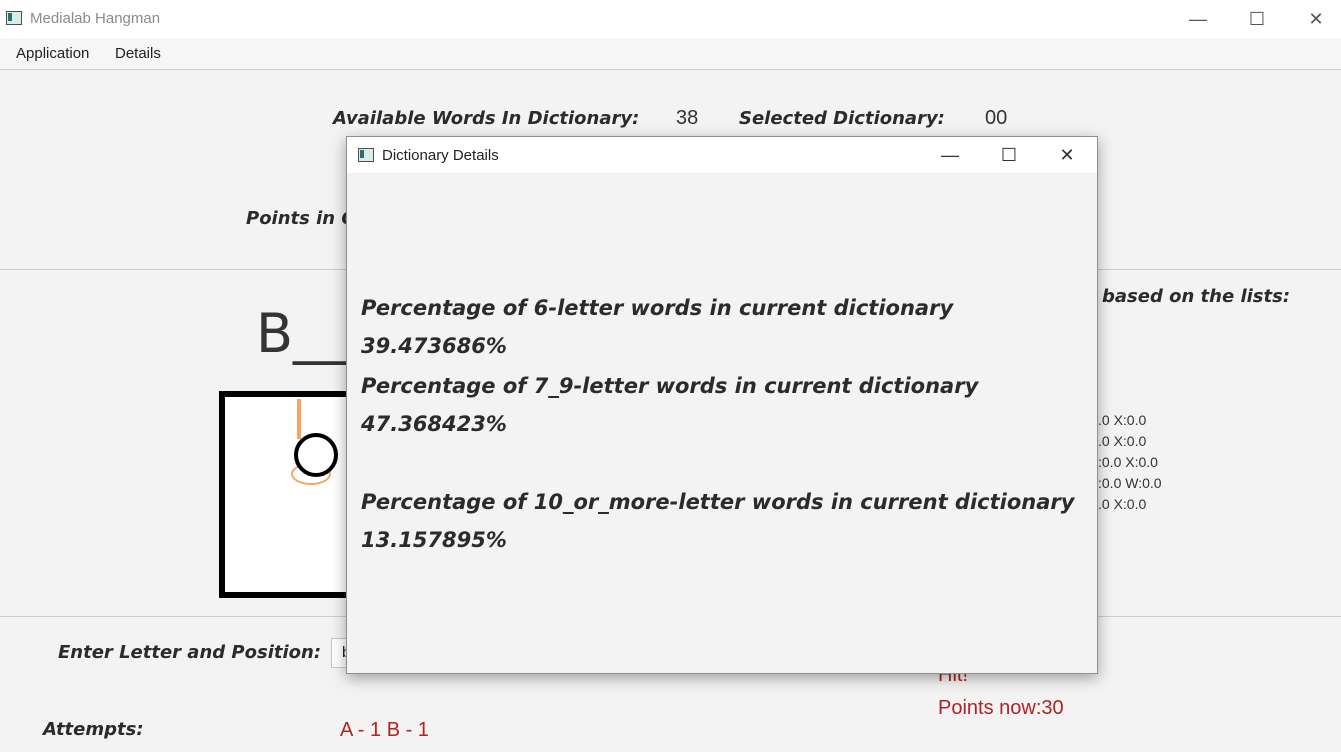  I want to click on app-icon, so click(14, 18).